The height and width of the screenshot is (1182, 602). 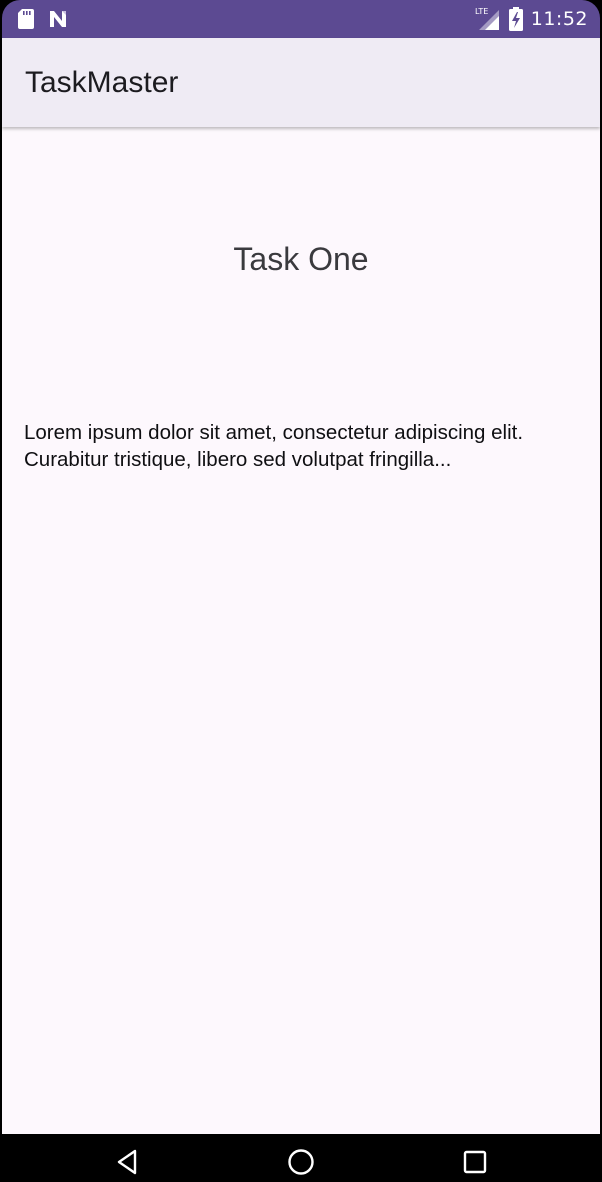 I want to click on status-right-icons: LTE 11:52, so click(x=531, y=19).